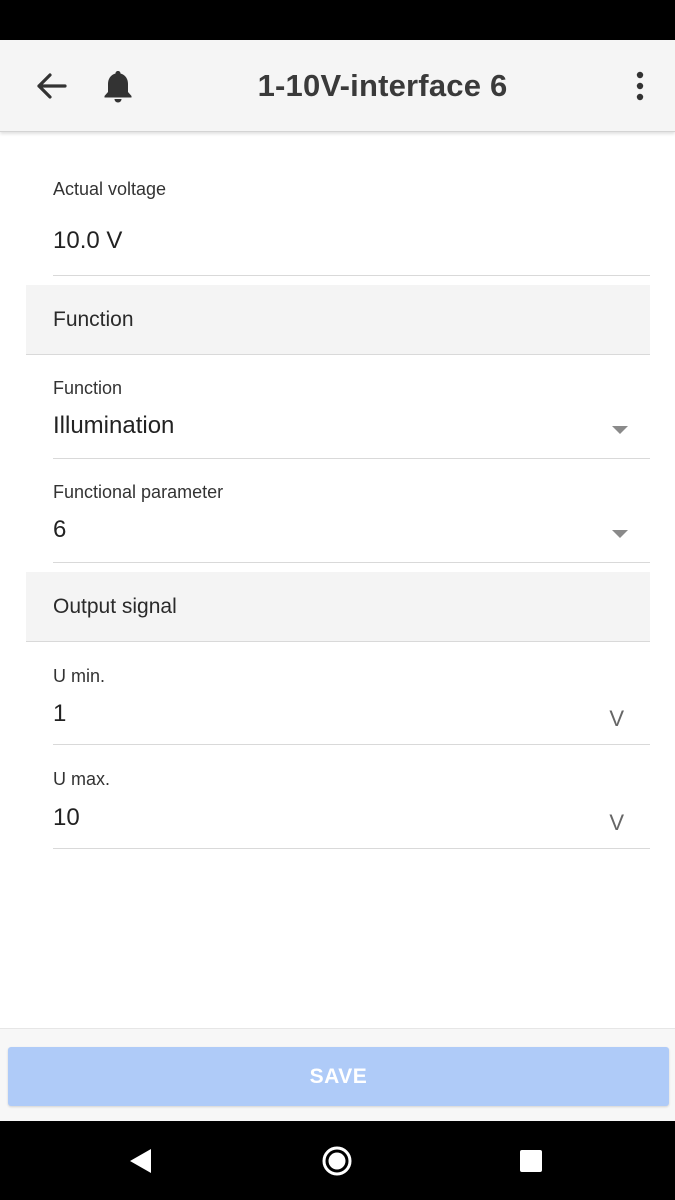 The image size is (675, 1200). I want to click on page-title: 1-10V-interface 6, so click(382, 85).